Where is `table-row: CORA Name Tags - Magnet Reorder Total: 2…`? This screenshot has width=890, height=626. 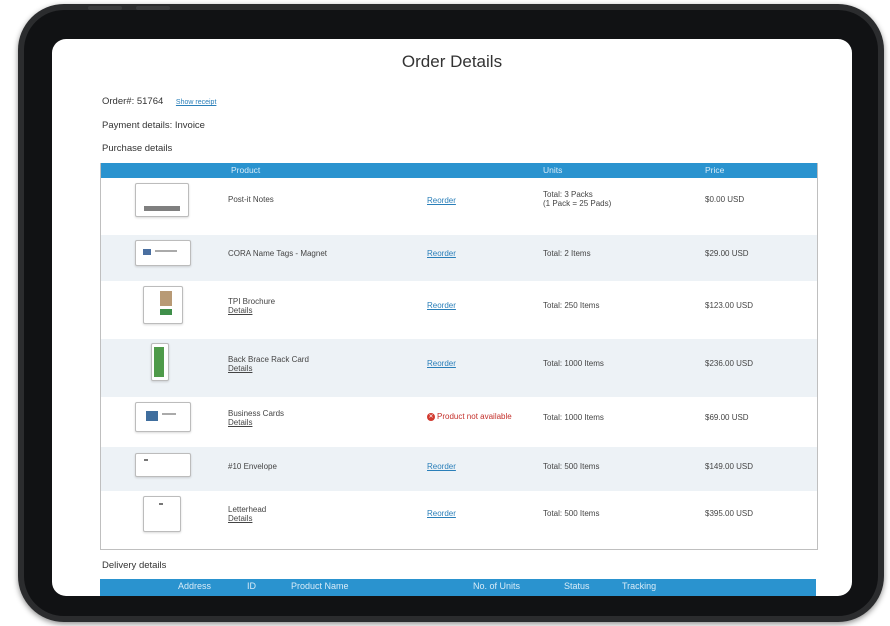 table-row: CORA Name Tags - Magnet Reorder Total: 2… is located at coordinates (459, 258).